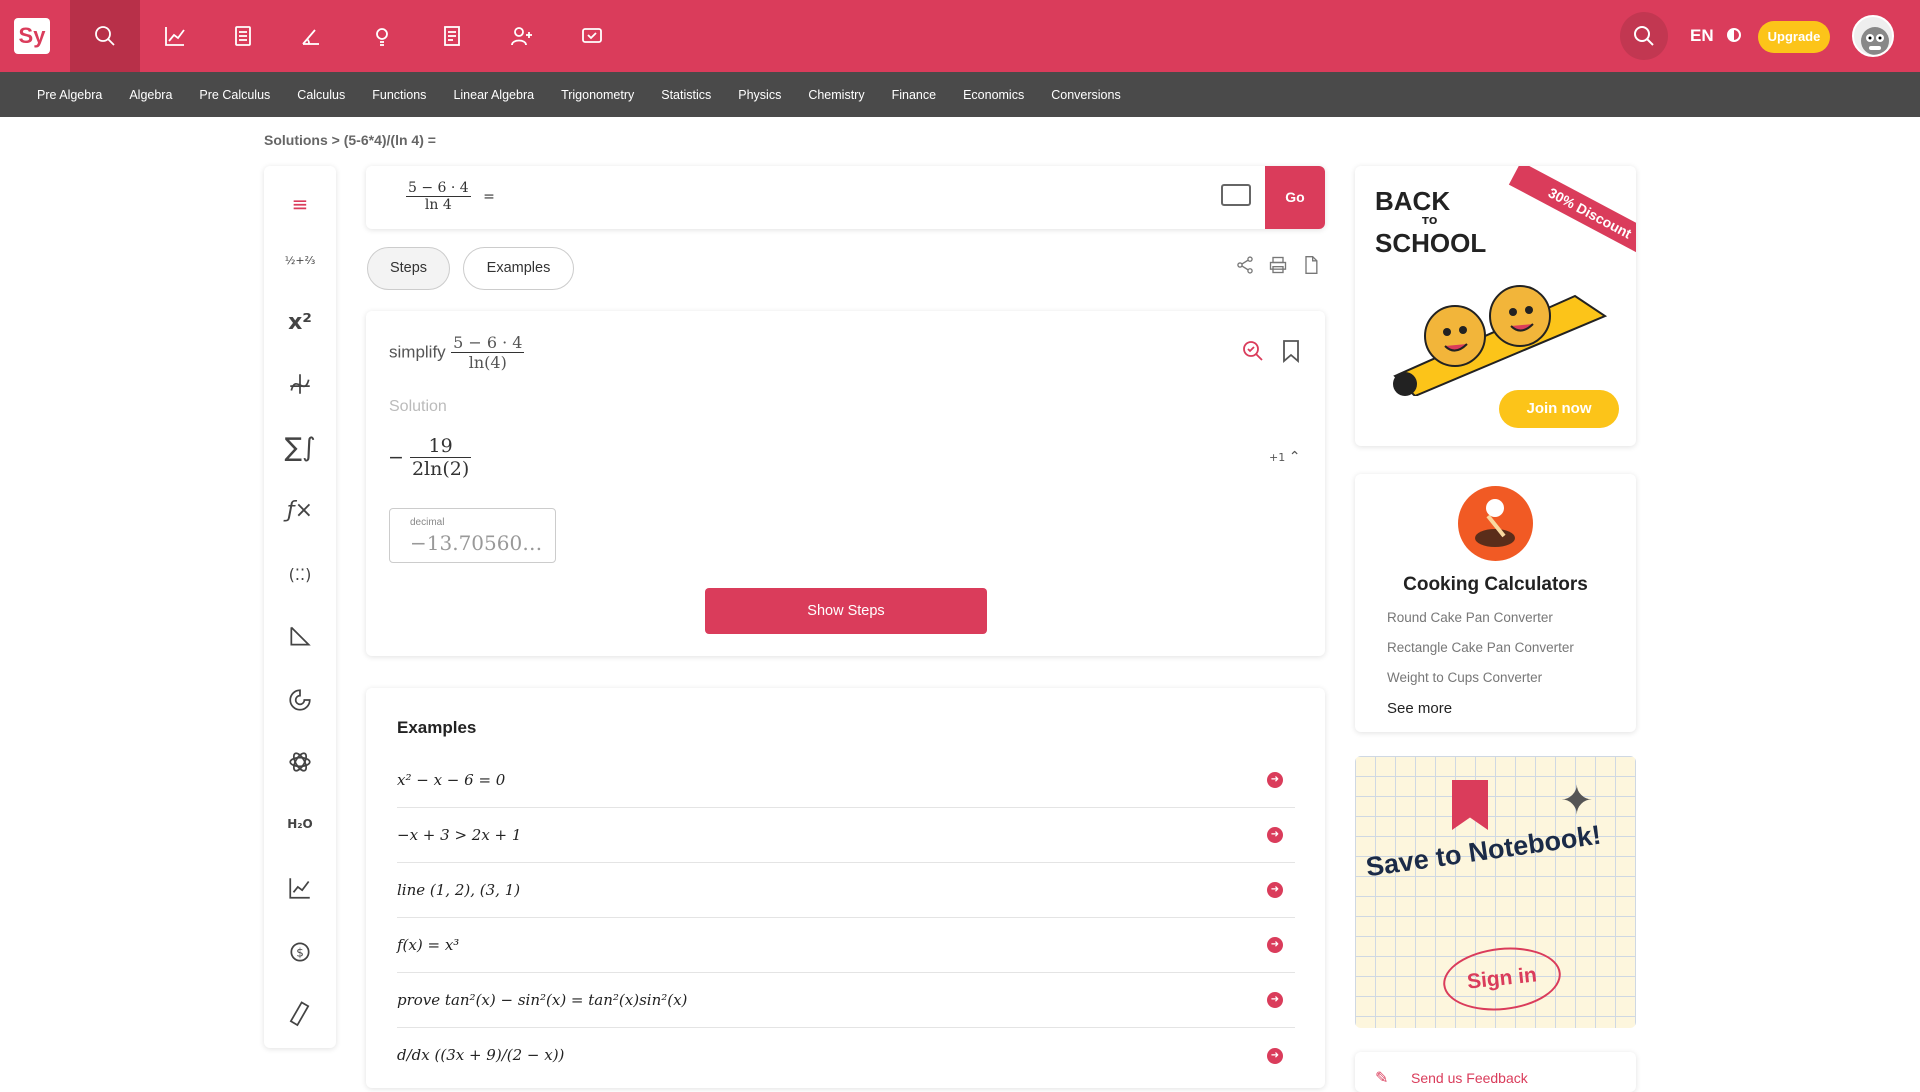  I want to click on answer-sign: −, so click(396, 457).